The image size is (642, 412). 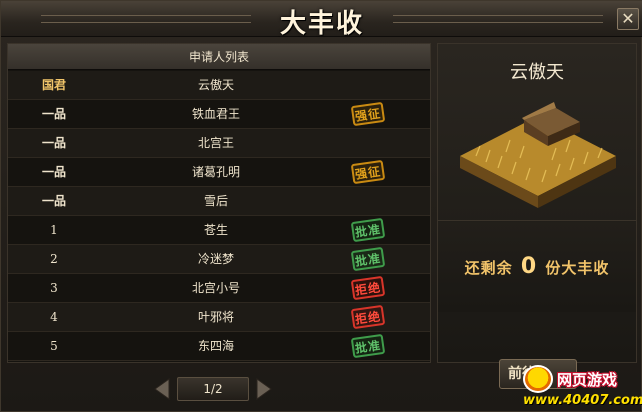 I want to click on name-cell: 叶邪将, so click(x=215, y=317).